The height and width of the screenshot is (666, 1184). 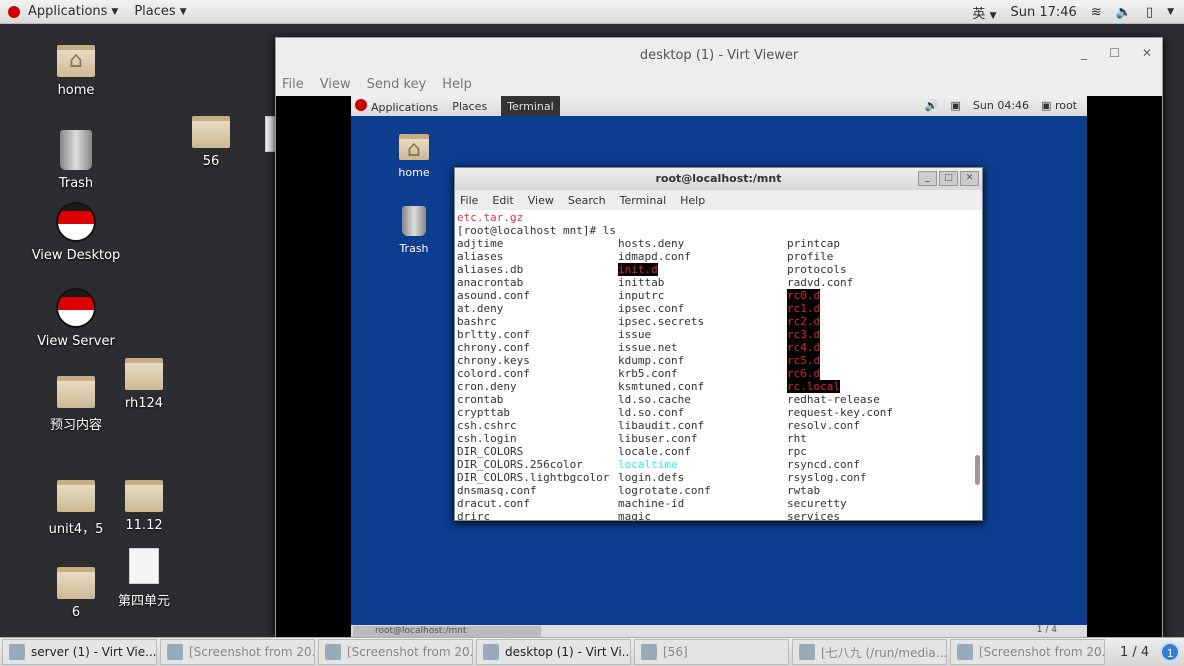 What do you see at coordinates (530, 106) in the screenshot?
I see `guest-task-terminal: Terminal` at bounding box center [530, 106].